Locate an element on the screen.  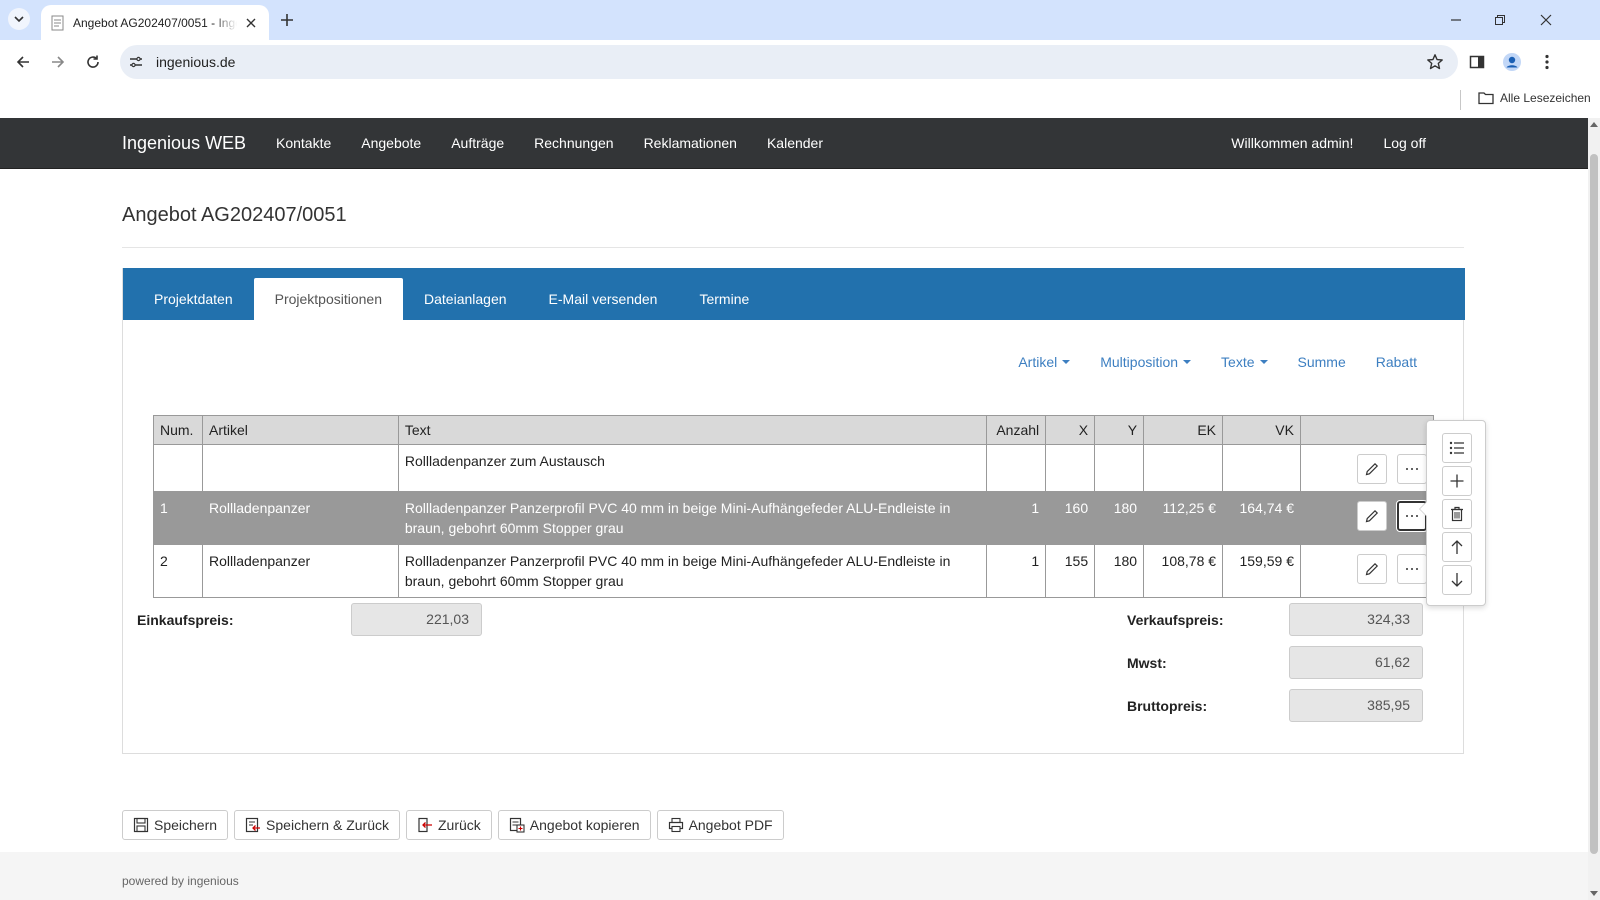
tab-projektdaten: Projektdaten is located at coordinates (193, 299).